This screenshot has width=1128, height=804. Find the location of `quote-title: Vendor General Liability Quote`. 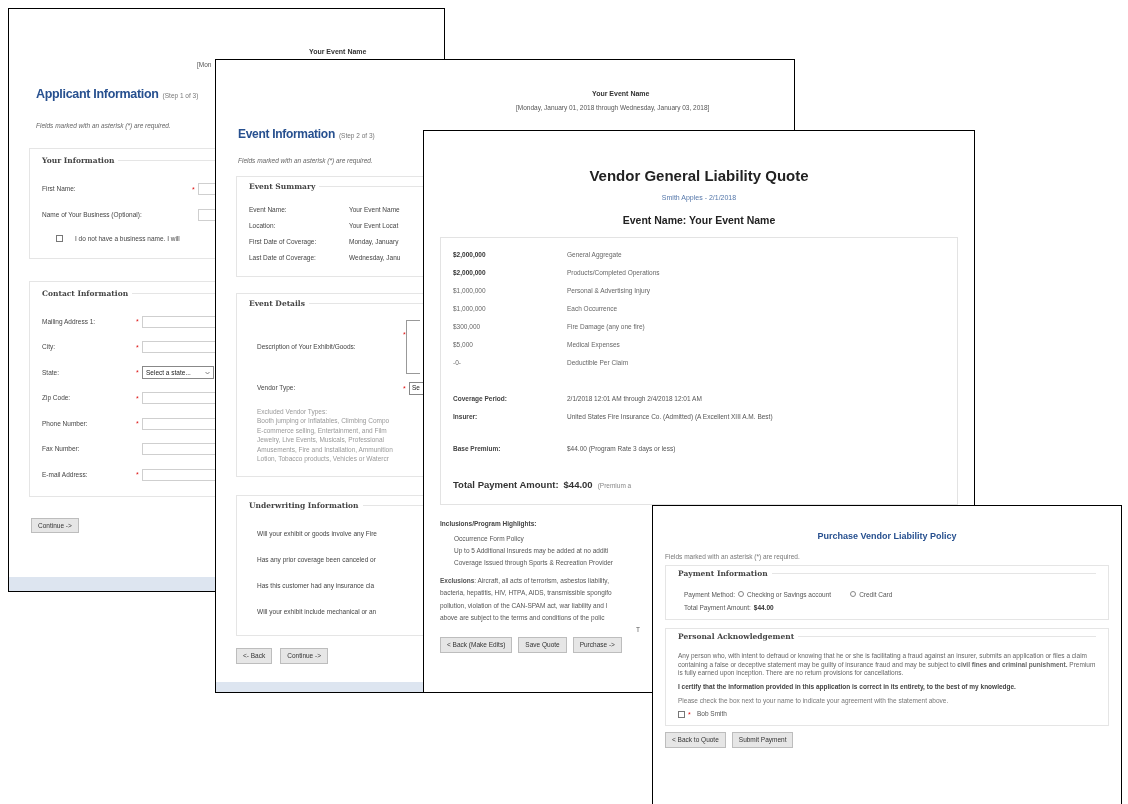

quote-title: Vendor General Liability Quote is located at coordinates (699, 176).